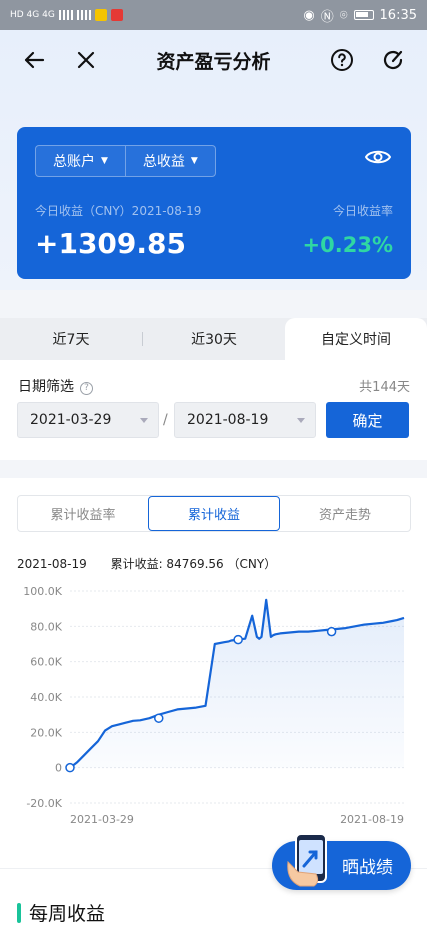  What do you see at coordinates (74, 162) in the screenshot?
I see `account-dropdown-label: 总账户` at bounding box center [74, 162].